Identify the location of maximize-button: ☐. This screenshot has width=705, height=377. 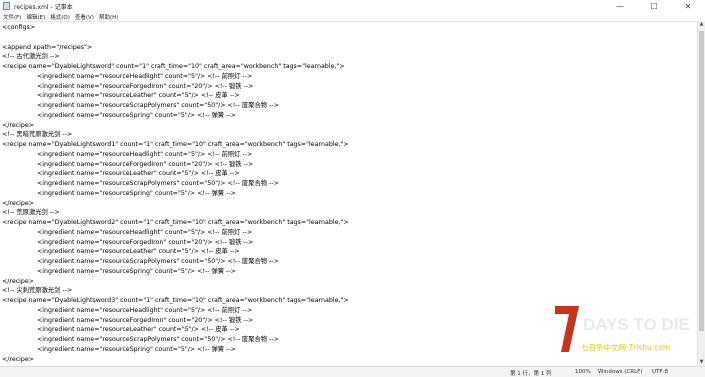
(654, 6).